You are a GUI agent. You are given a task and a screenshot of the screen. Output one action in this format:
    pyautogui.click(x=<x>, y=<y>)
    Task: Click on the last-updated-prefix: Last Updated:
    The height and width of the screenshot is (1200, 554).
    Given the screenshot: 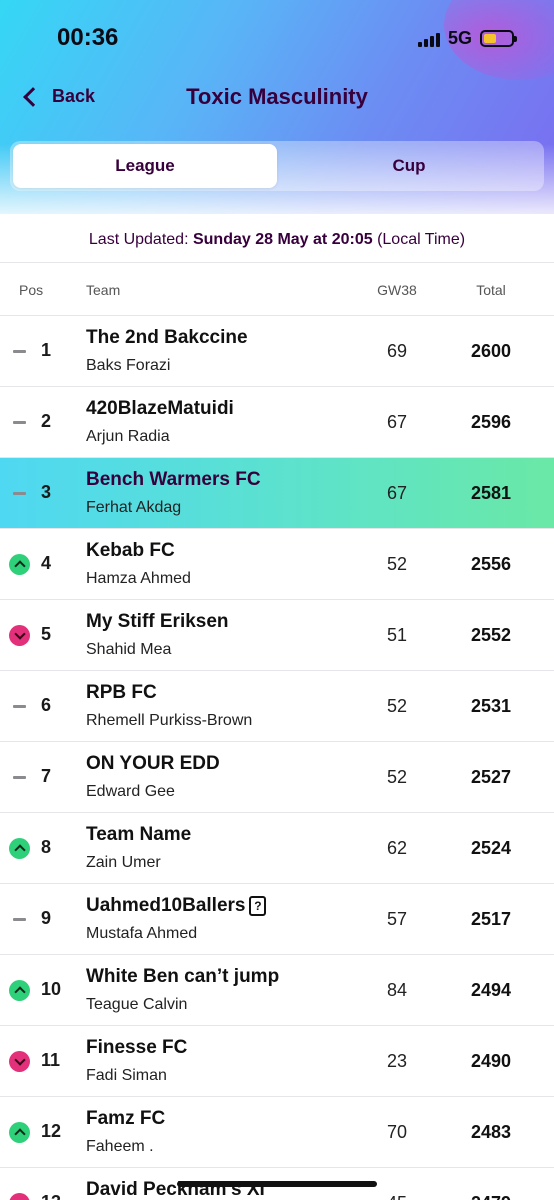 What is the action you would take?
    pyautogui.click(x=138, y=239)
    